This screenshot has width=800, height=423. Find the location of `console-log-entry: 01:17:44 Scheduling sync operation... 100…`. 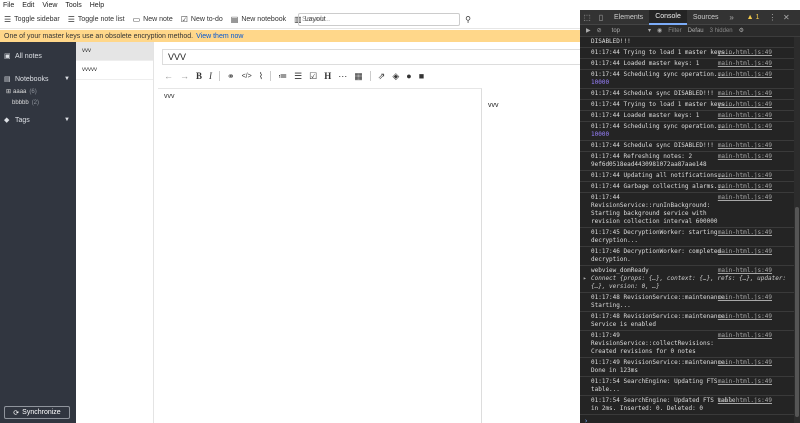

console-log-entry: 01:17:44 Scheduling sync operation... 100… is located at coordinates (687, 79).